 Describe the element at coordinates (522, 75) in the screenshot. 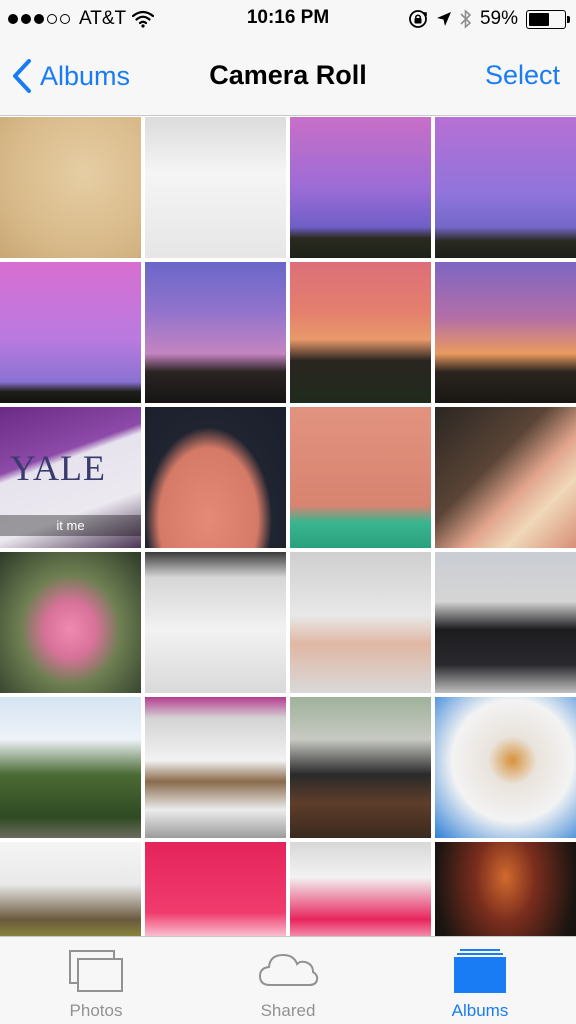

I see `select-button: Select` at that location.